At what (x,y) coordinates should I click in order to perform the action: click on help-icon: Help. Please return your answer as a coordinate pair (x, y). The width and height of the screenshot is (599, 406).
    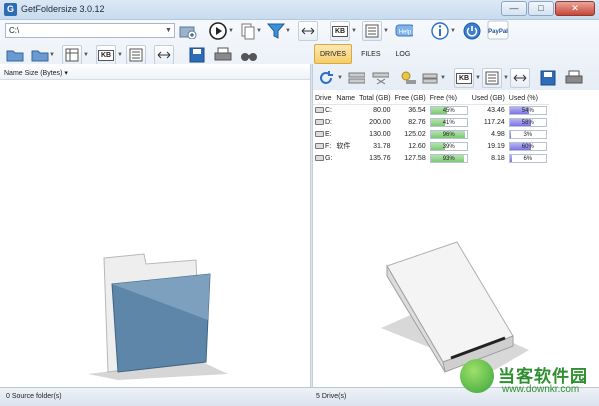
    Looking at the image, I should click on (404, 30).